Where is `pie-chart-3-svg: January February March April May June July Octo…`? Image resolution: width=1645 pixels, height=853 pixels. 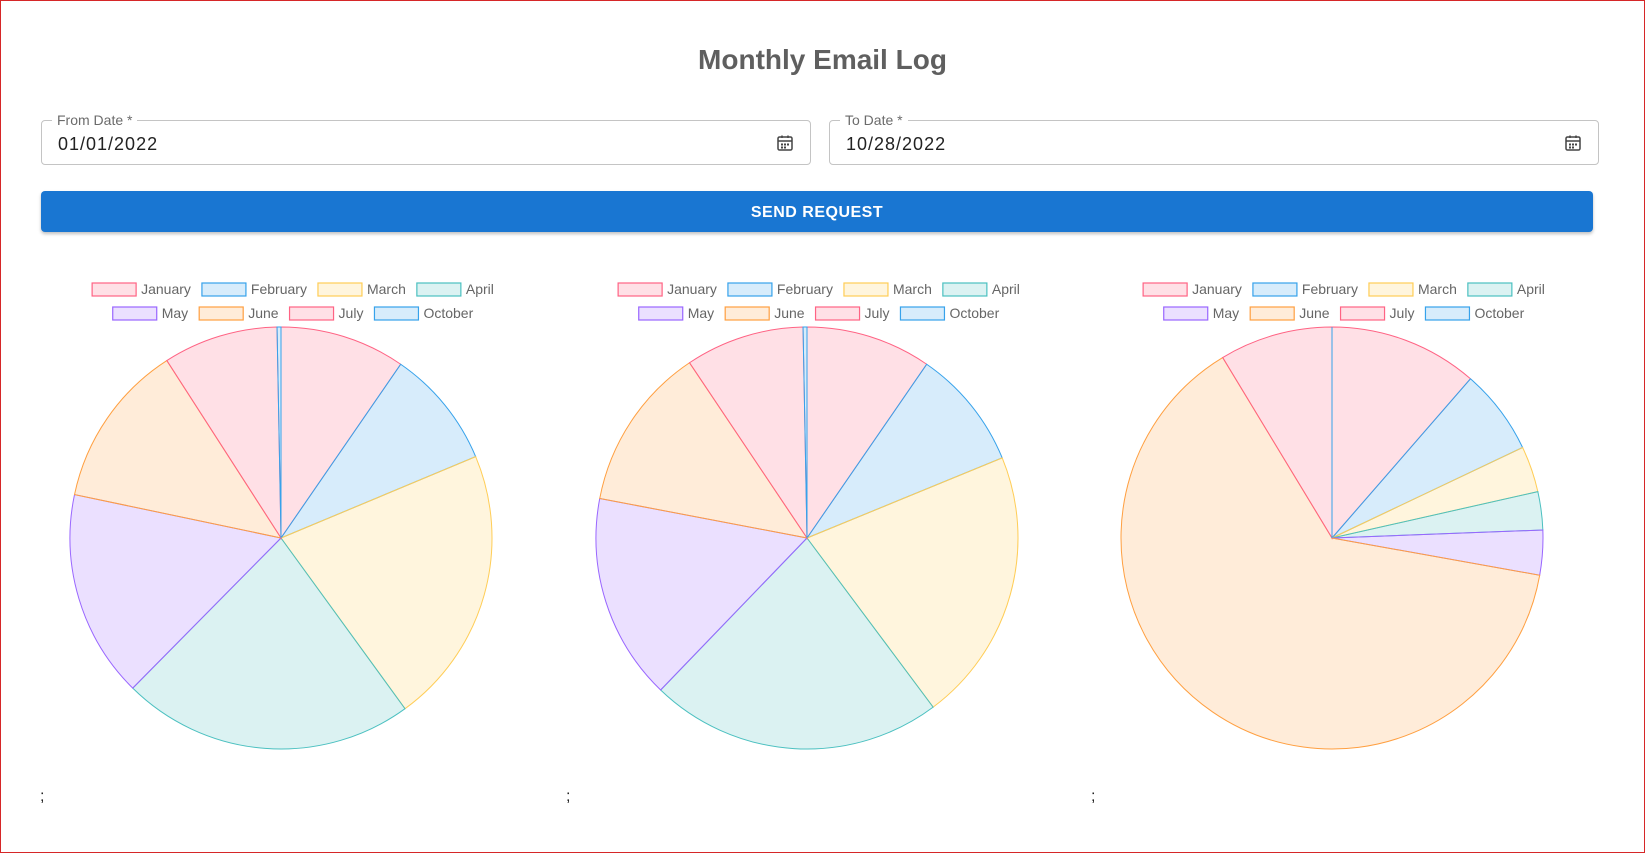 pie-chart-3-svg: January February March April May June July Octo… is located at coordinates (1332, 515).